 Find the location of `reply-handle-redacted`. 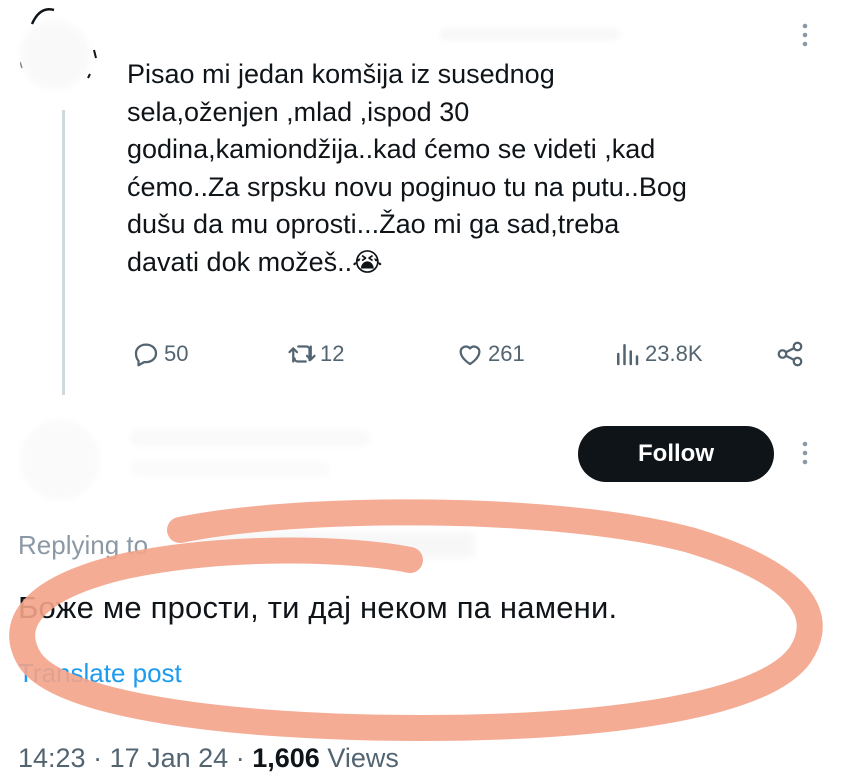

reply-handle-redacted is located at coordinates (230, 469).